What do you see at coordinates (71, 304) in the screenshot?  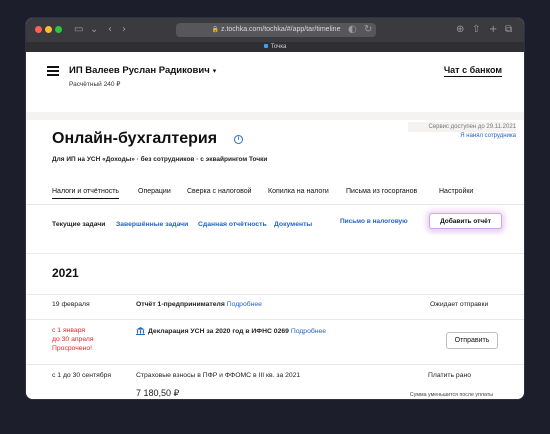 I see `task-date: 19 февраля` at bounding box center [71, 304].